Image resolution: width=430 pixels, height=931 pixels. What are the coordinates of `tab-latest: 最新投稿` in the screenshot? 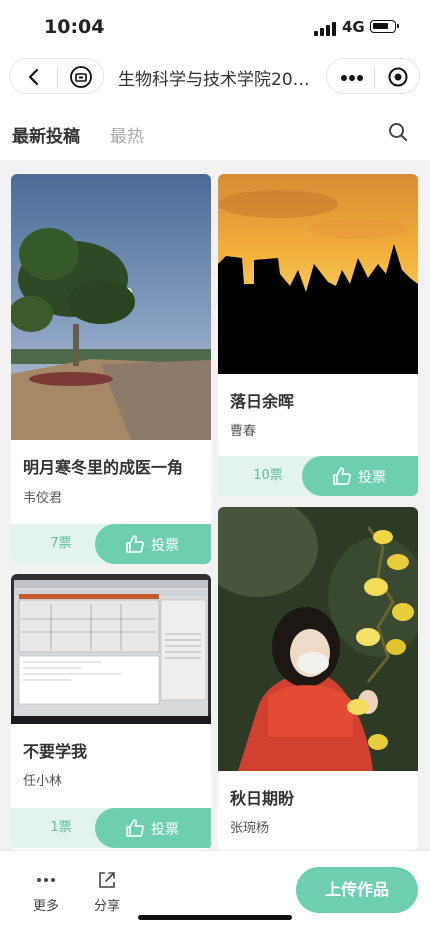 It's located at (46, 134).